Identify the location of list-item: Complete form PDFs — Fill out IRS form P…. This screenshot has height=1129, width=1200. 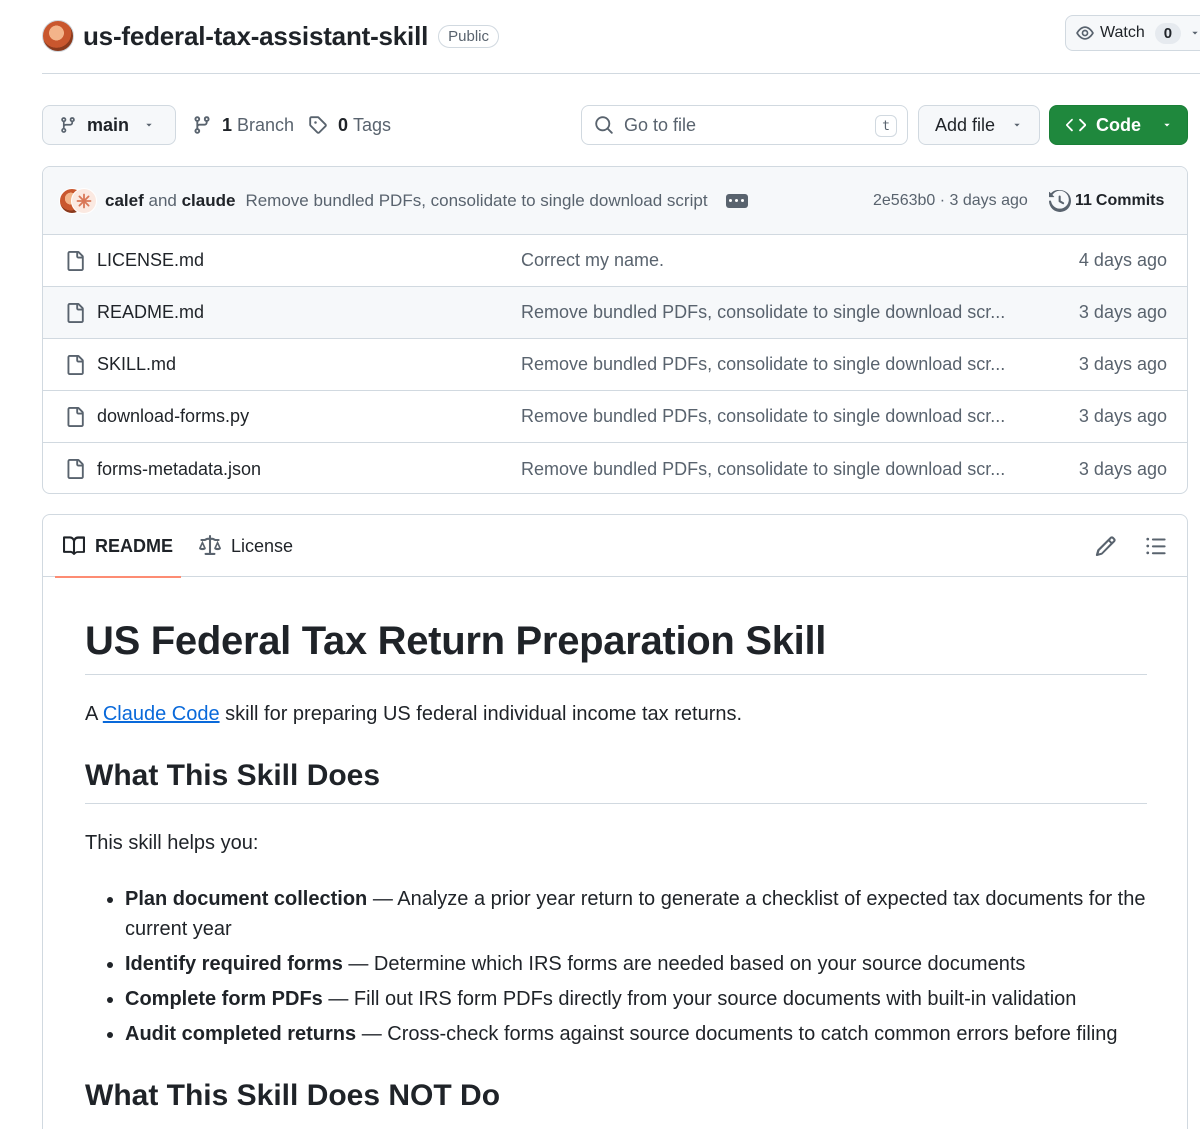
(627, 999).